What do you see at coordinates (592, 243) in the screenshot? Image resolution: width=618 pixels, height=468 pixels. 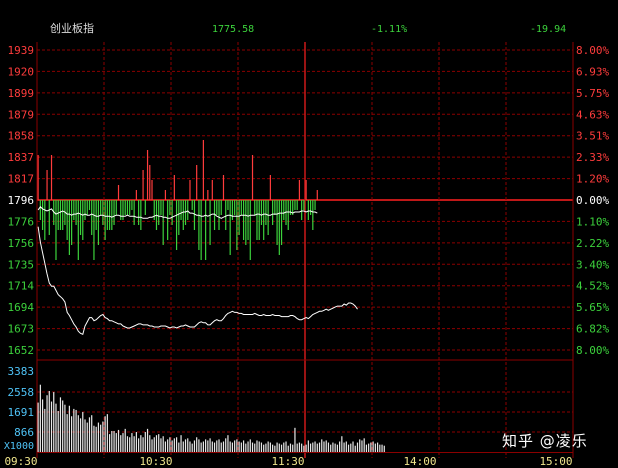 I see `percent-tick-label: 2.22%` at bounding box center [592, 243].